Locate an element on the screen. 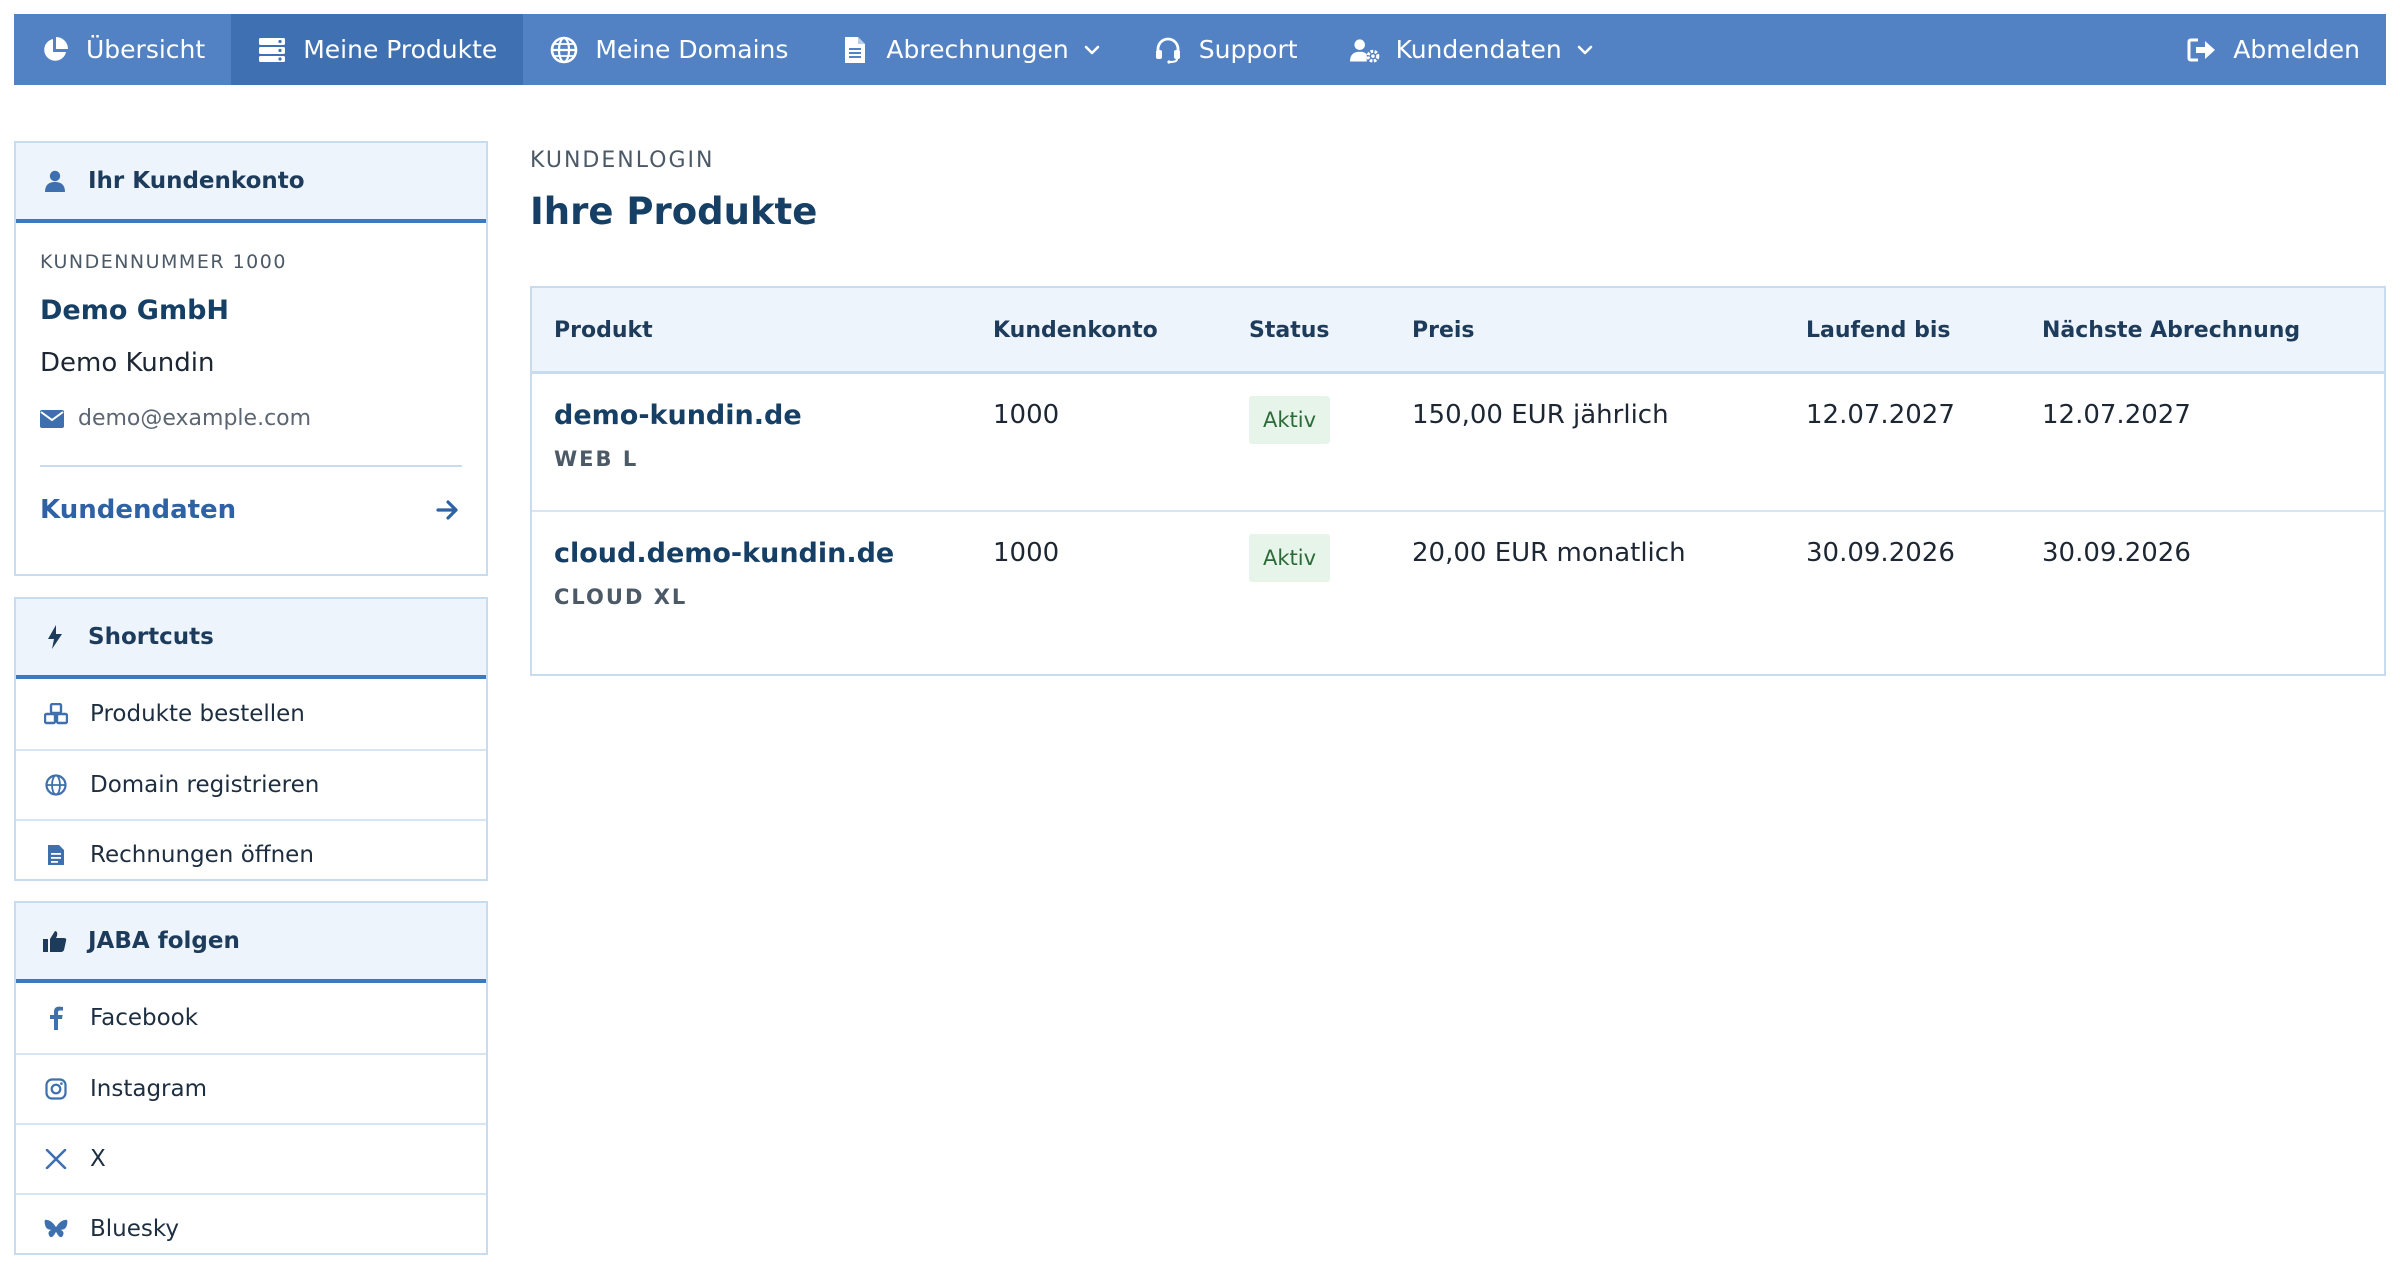  nav-item-uebersicht: Übersicht is located at coordinates (122, 49).